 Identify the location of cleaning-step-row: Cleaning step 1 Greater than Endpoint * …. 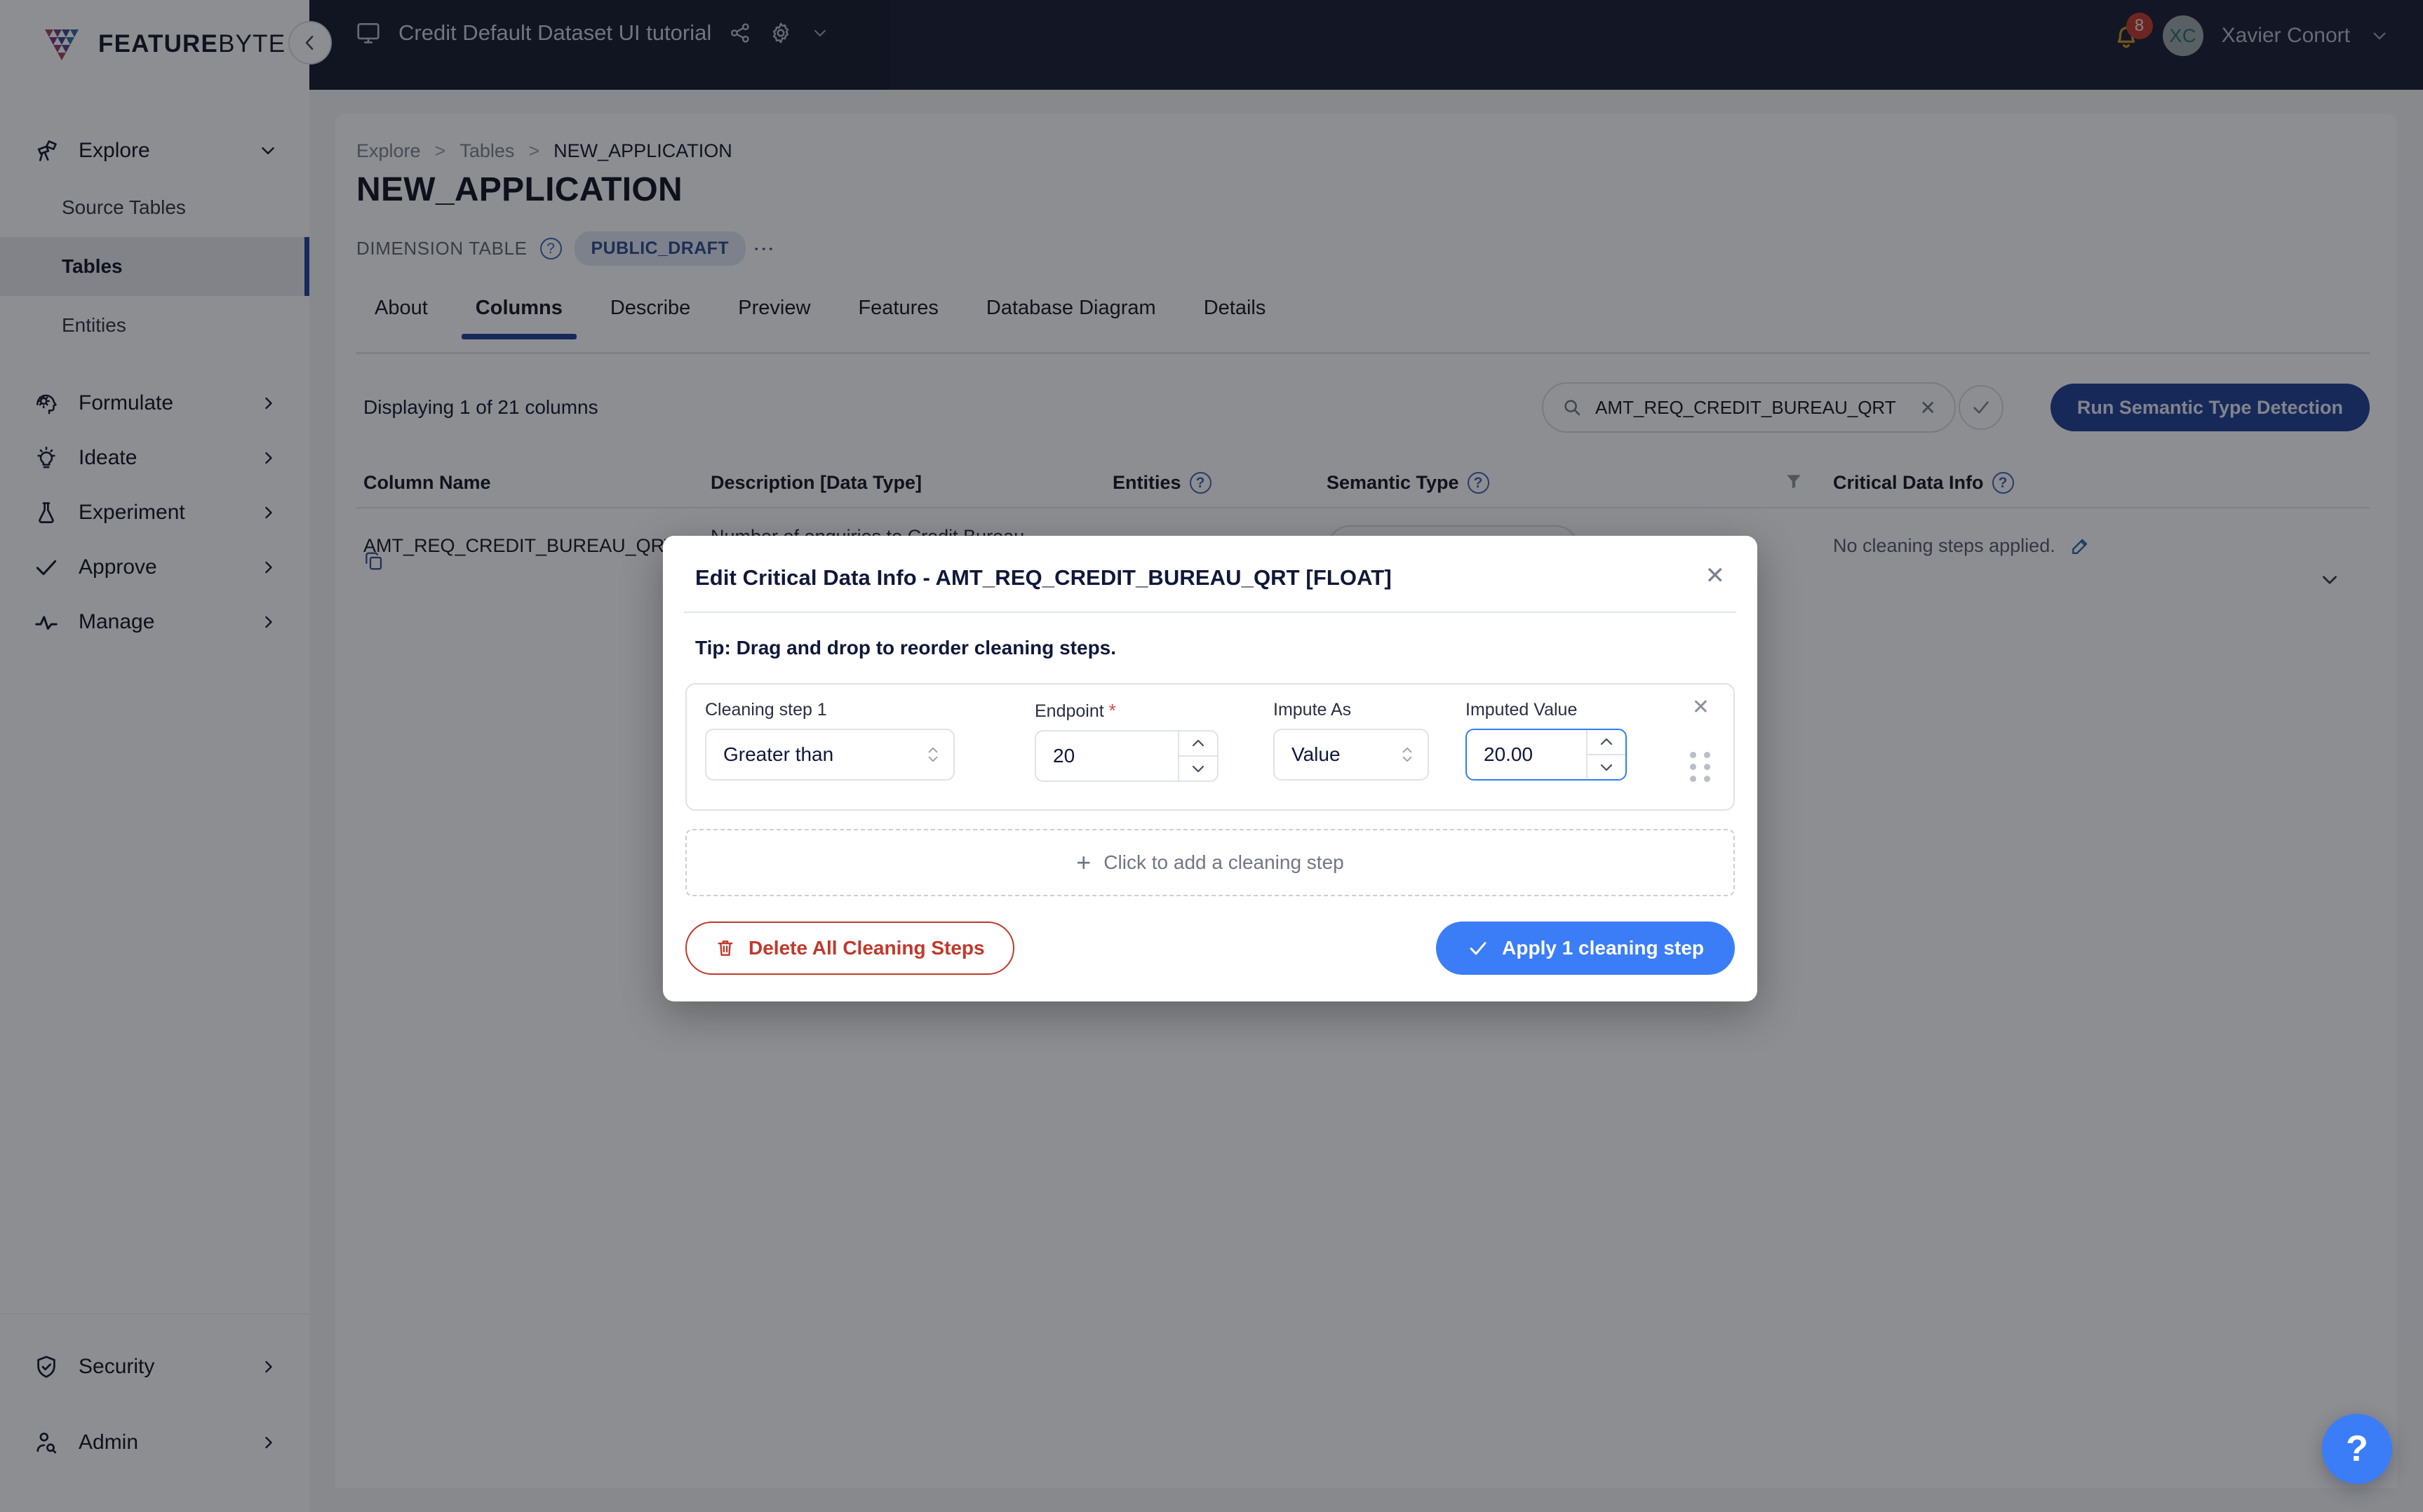
(1210, 747).